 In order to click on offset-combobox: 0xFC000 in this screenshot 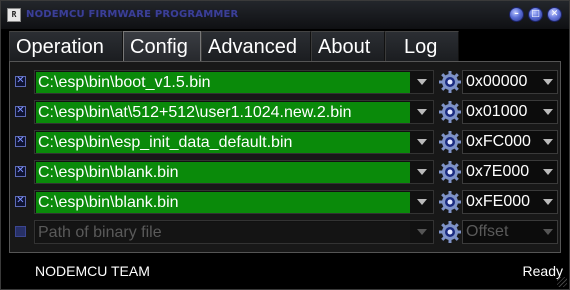, I will do `click(510, 142)`.